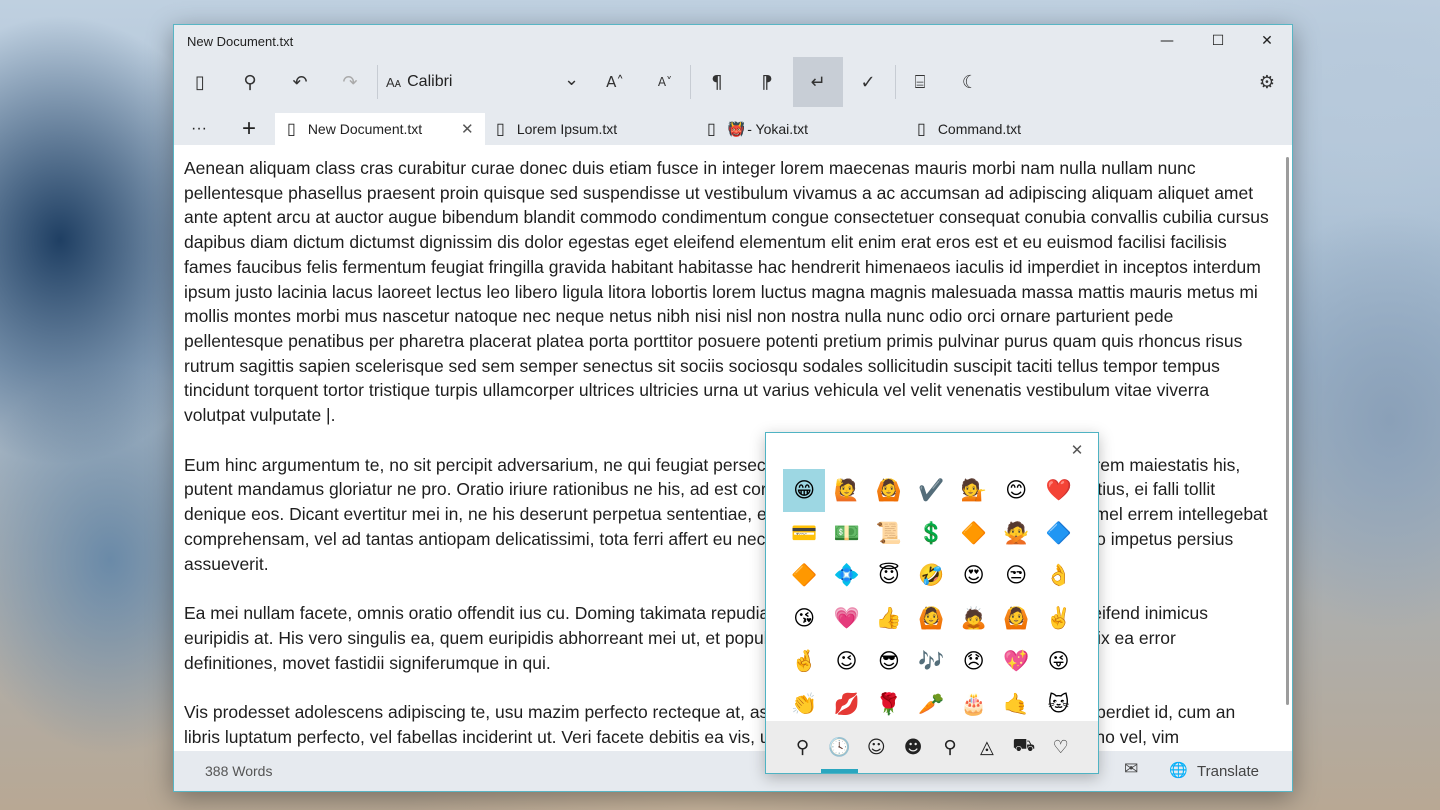 This screenshot has width=1440, height=810. What do you see at coordinates (846, 533) in the screenshot?
I see `emoji-button: 💵` at bounding box center [846, 533].